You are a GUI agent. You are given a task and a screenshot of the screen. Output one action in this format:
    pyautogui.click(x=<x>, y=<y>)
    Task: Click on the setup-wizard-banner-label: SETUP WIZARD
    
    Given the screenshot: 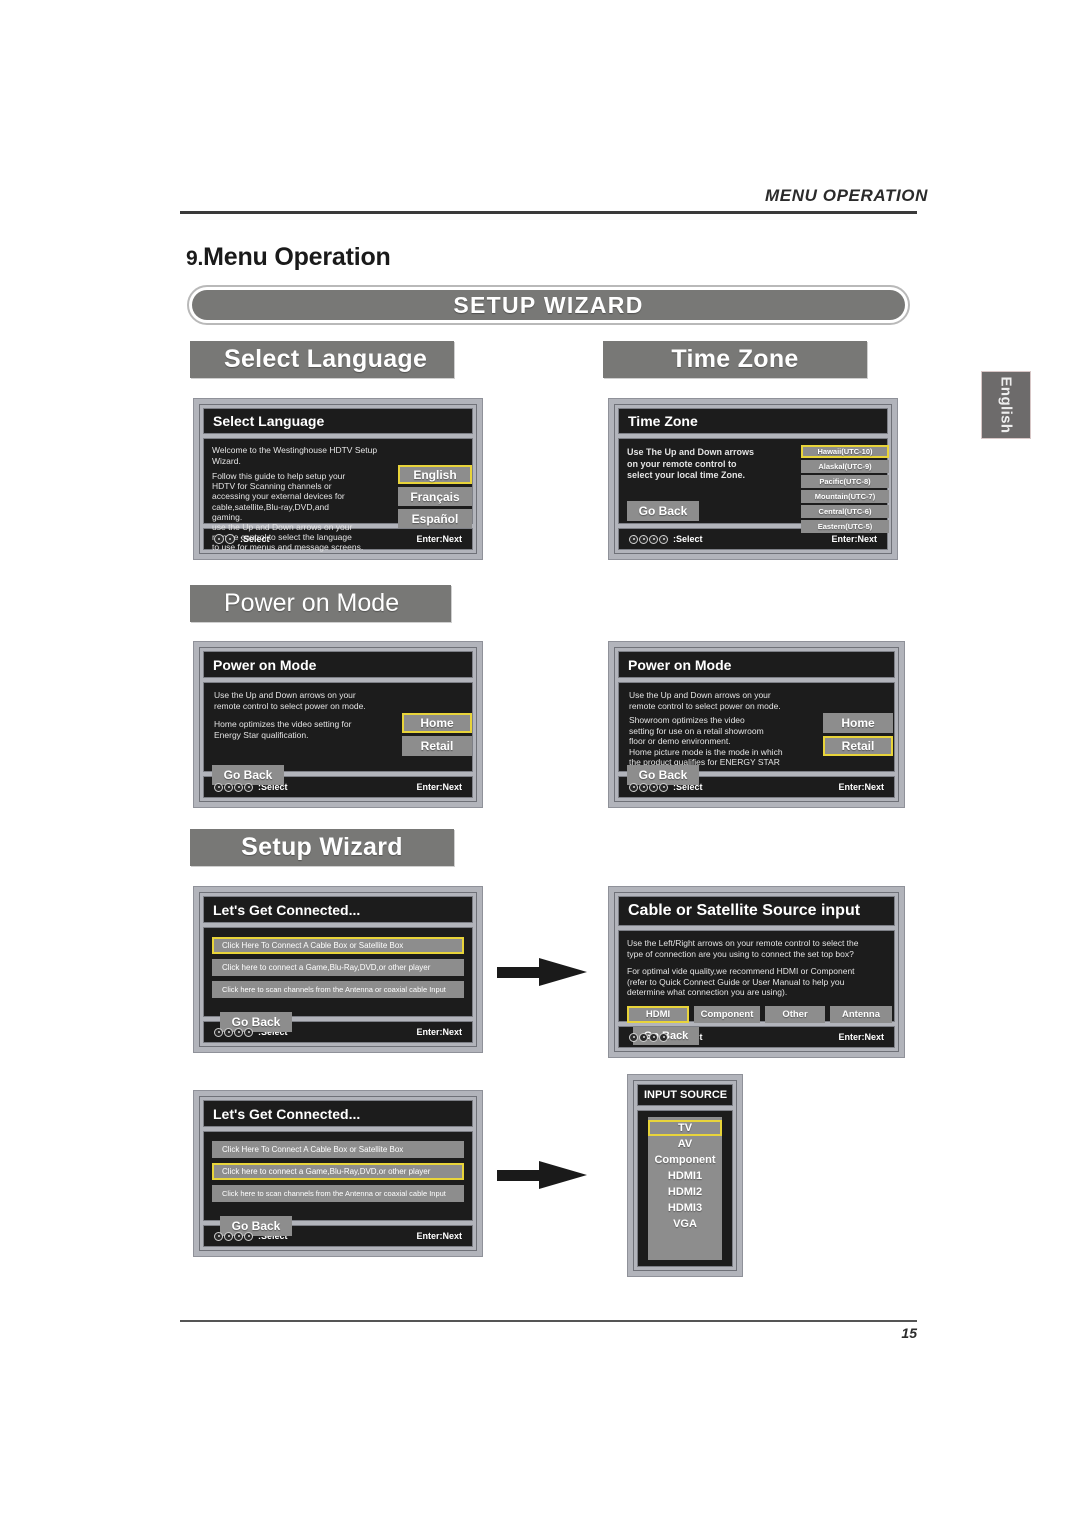 What is the action you would take?
    pyautogui.click(x=548, y=305)
    